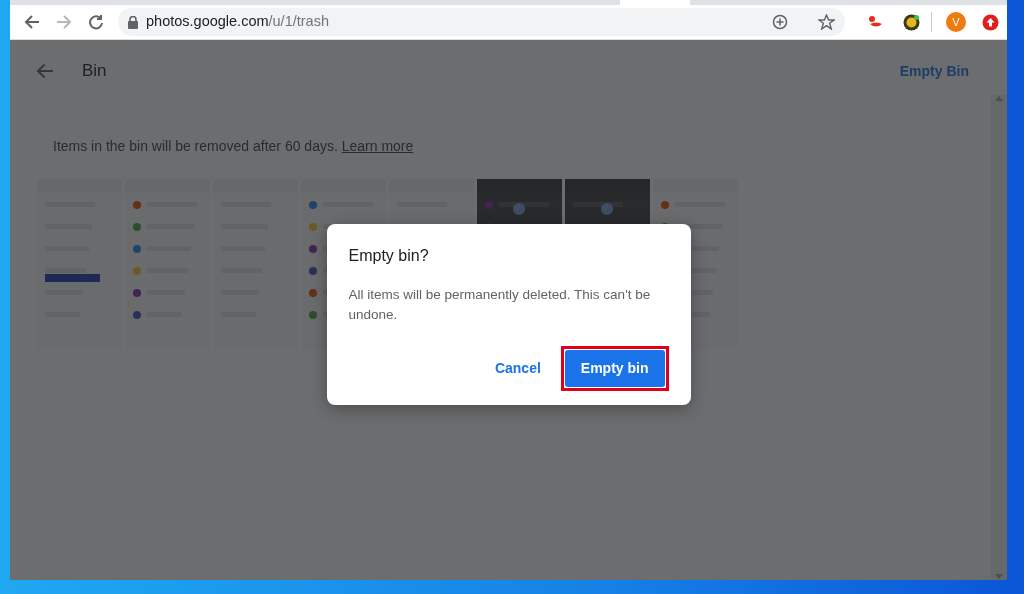  What do you see at coordinates (500, 305) in the screenshot?
I see `dialog-message: All items will be permanently deleted. This can't be undone.` at bounding box center [500, 305].